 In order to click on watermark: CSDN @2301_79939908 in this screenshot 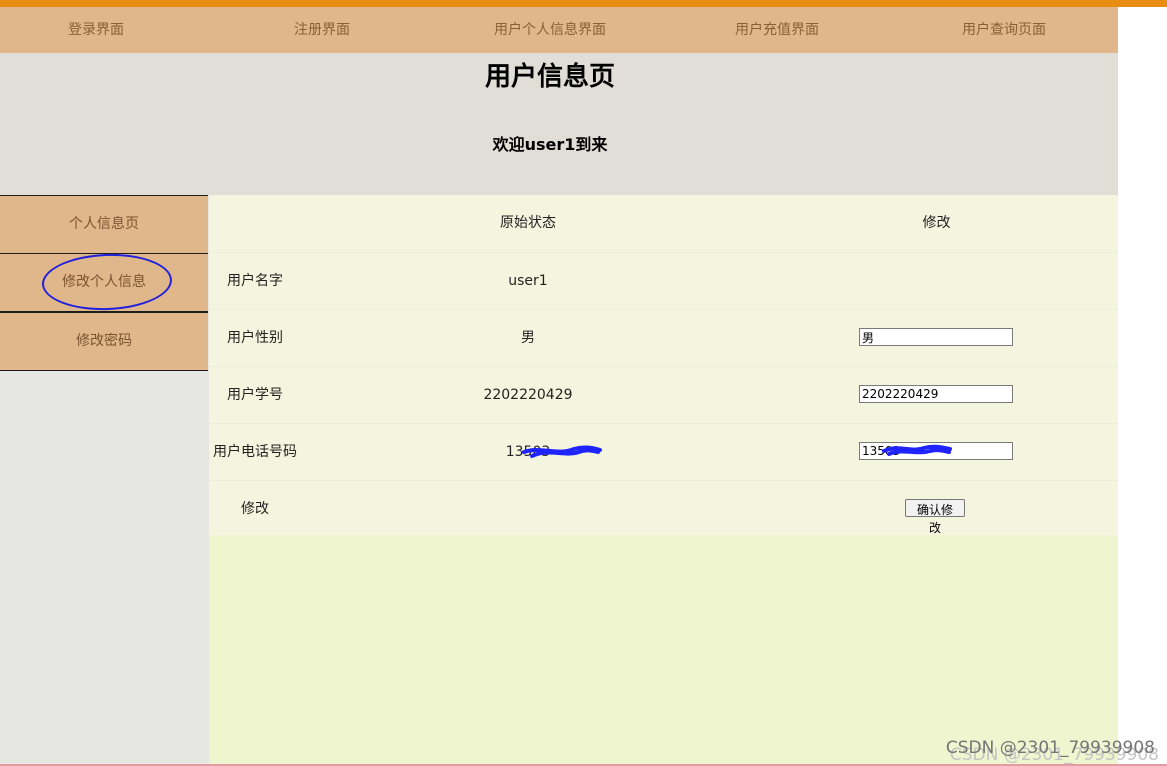, I will do `click(1050, 748)`.